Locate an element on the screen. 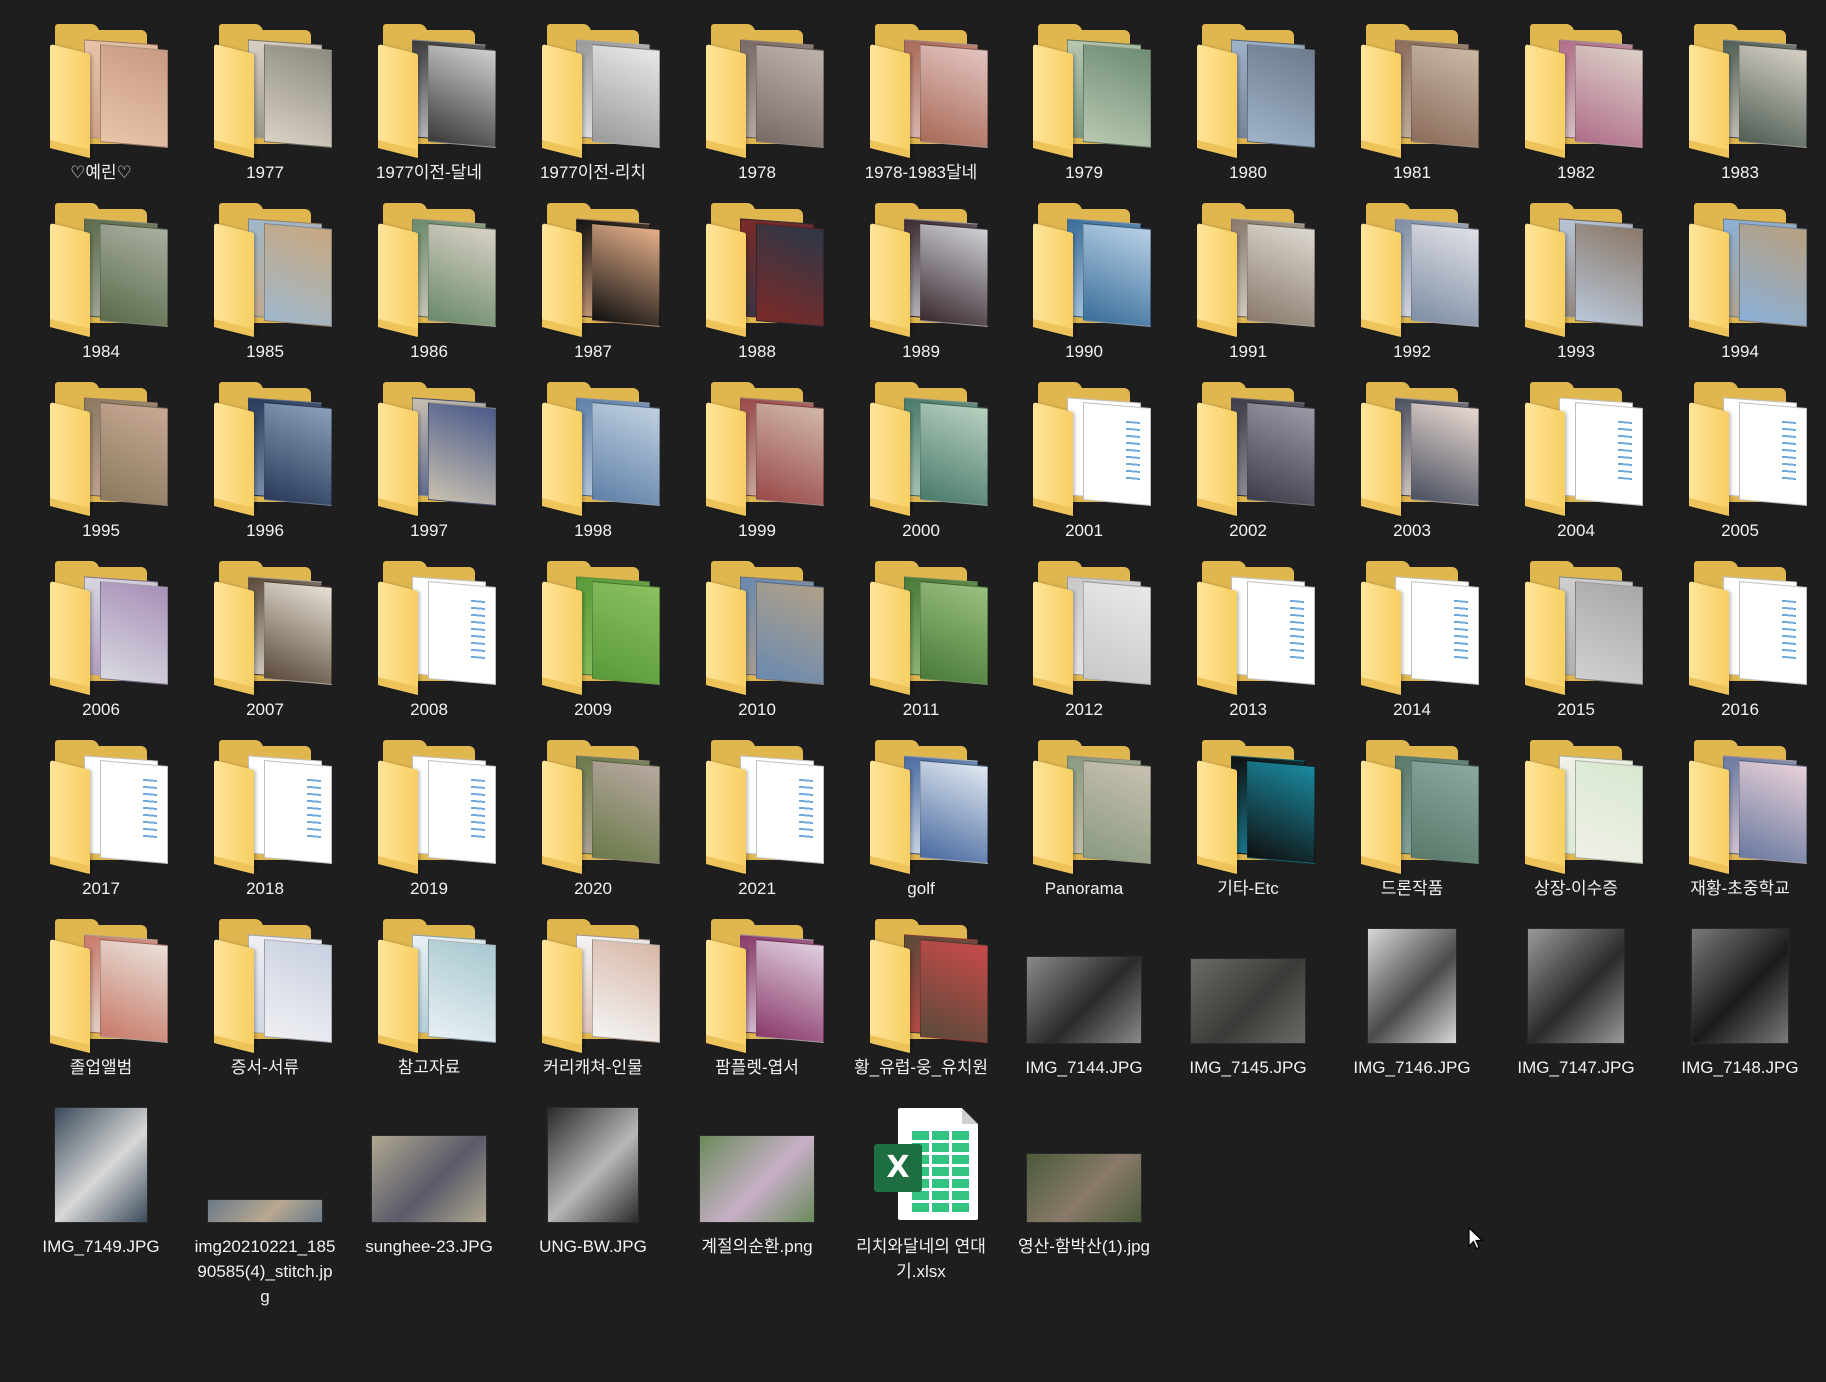  folder-item: 1991 is located at coordinates (1248, 281).